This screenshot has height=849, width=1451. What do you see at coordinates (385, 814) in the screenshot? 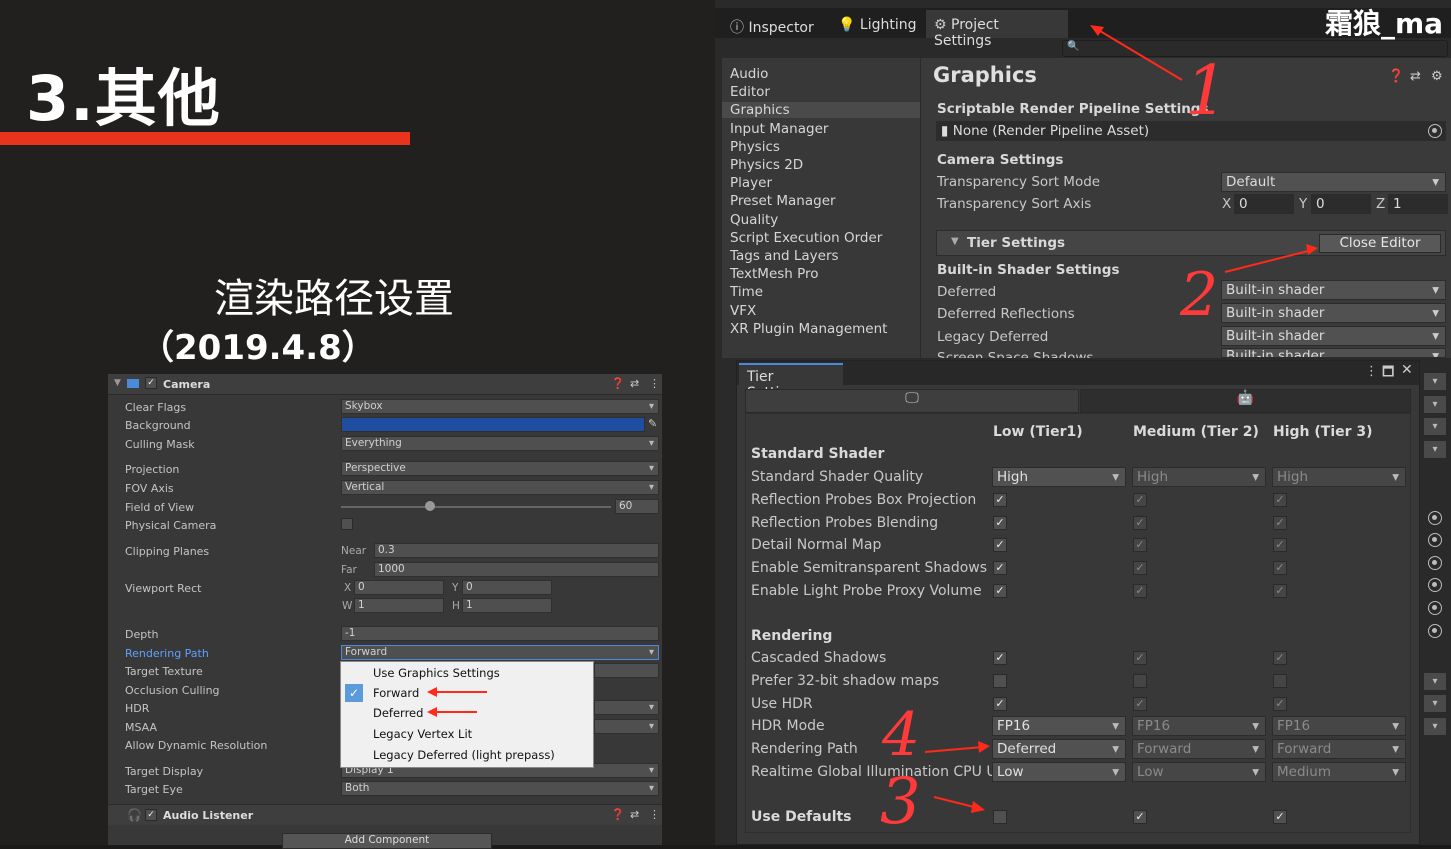
I see `audio-listener-header: 🎧 ✓ Audio Listener ❓ ⇄ ⋮` at bounding box center [385, 814].